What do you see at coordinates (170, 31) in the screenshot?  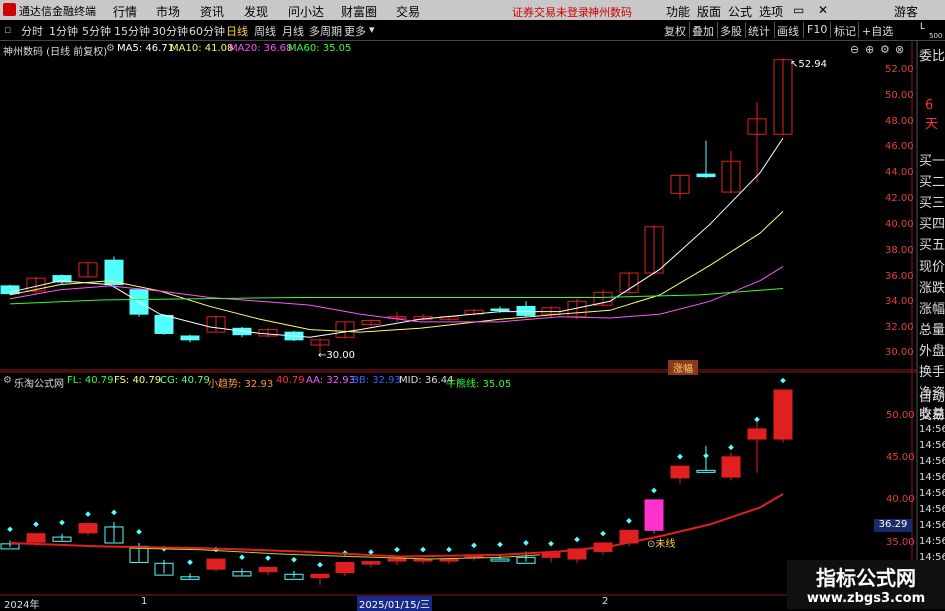 I see `period-tab: 30分钟` at bounding box center [170, 31].